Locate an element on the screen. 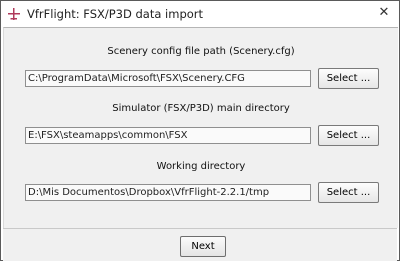  window-title: VfrFlight: FSX/P3D data import is located at coordinates (115, 14).